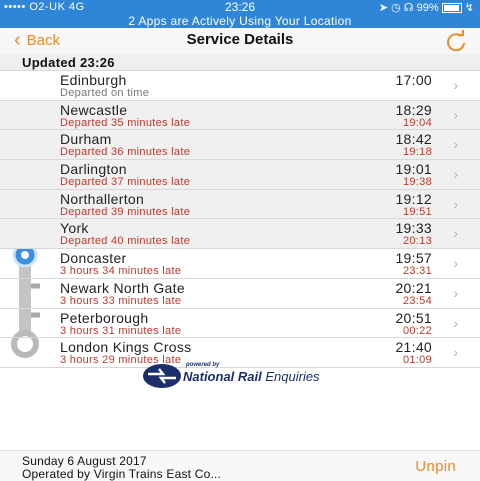 This screenshot has width=480, height=481. Describe the element at coordinates (417, 360) in the screenshot. I see `expected-time: 01:09` at that location.